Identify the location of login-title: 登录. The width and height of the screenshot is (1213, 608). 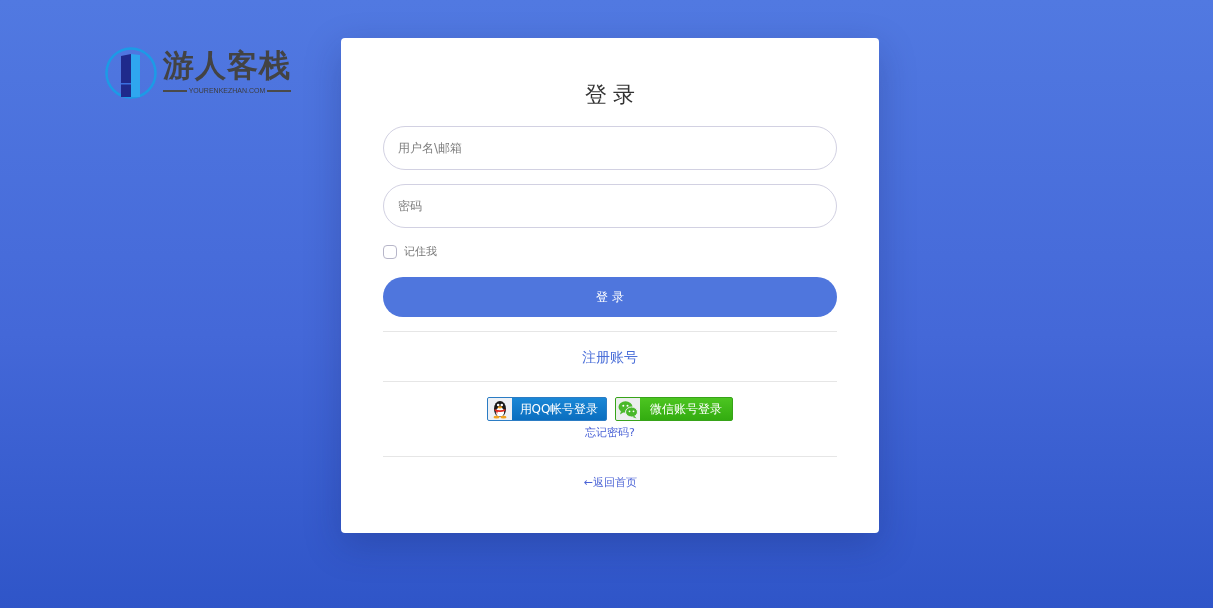
(612, 95).